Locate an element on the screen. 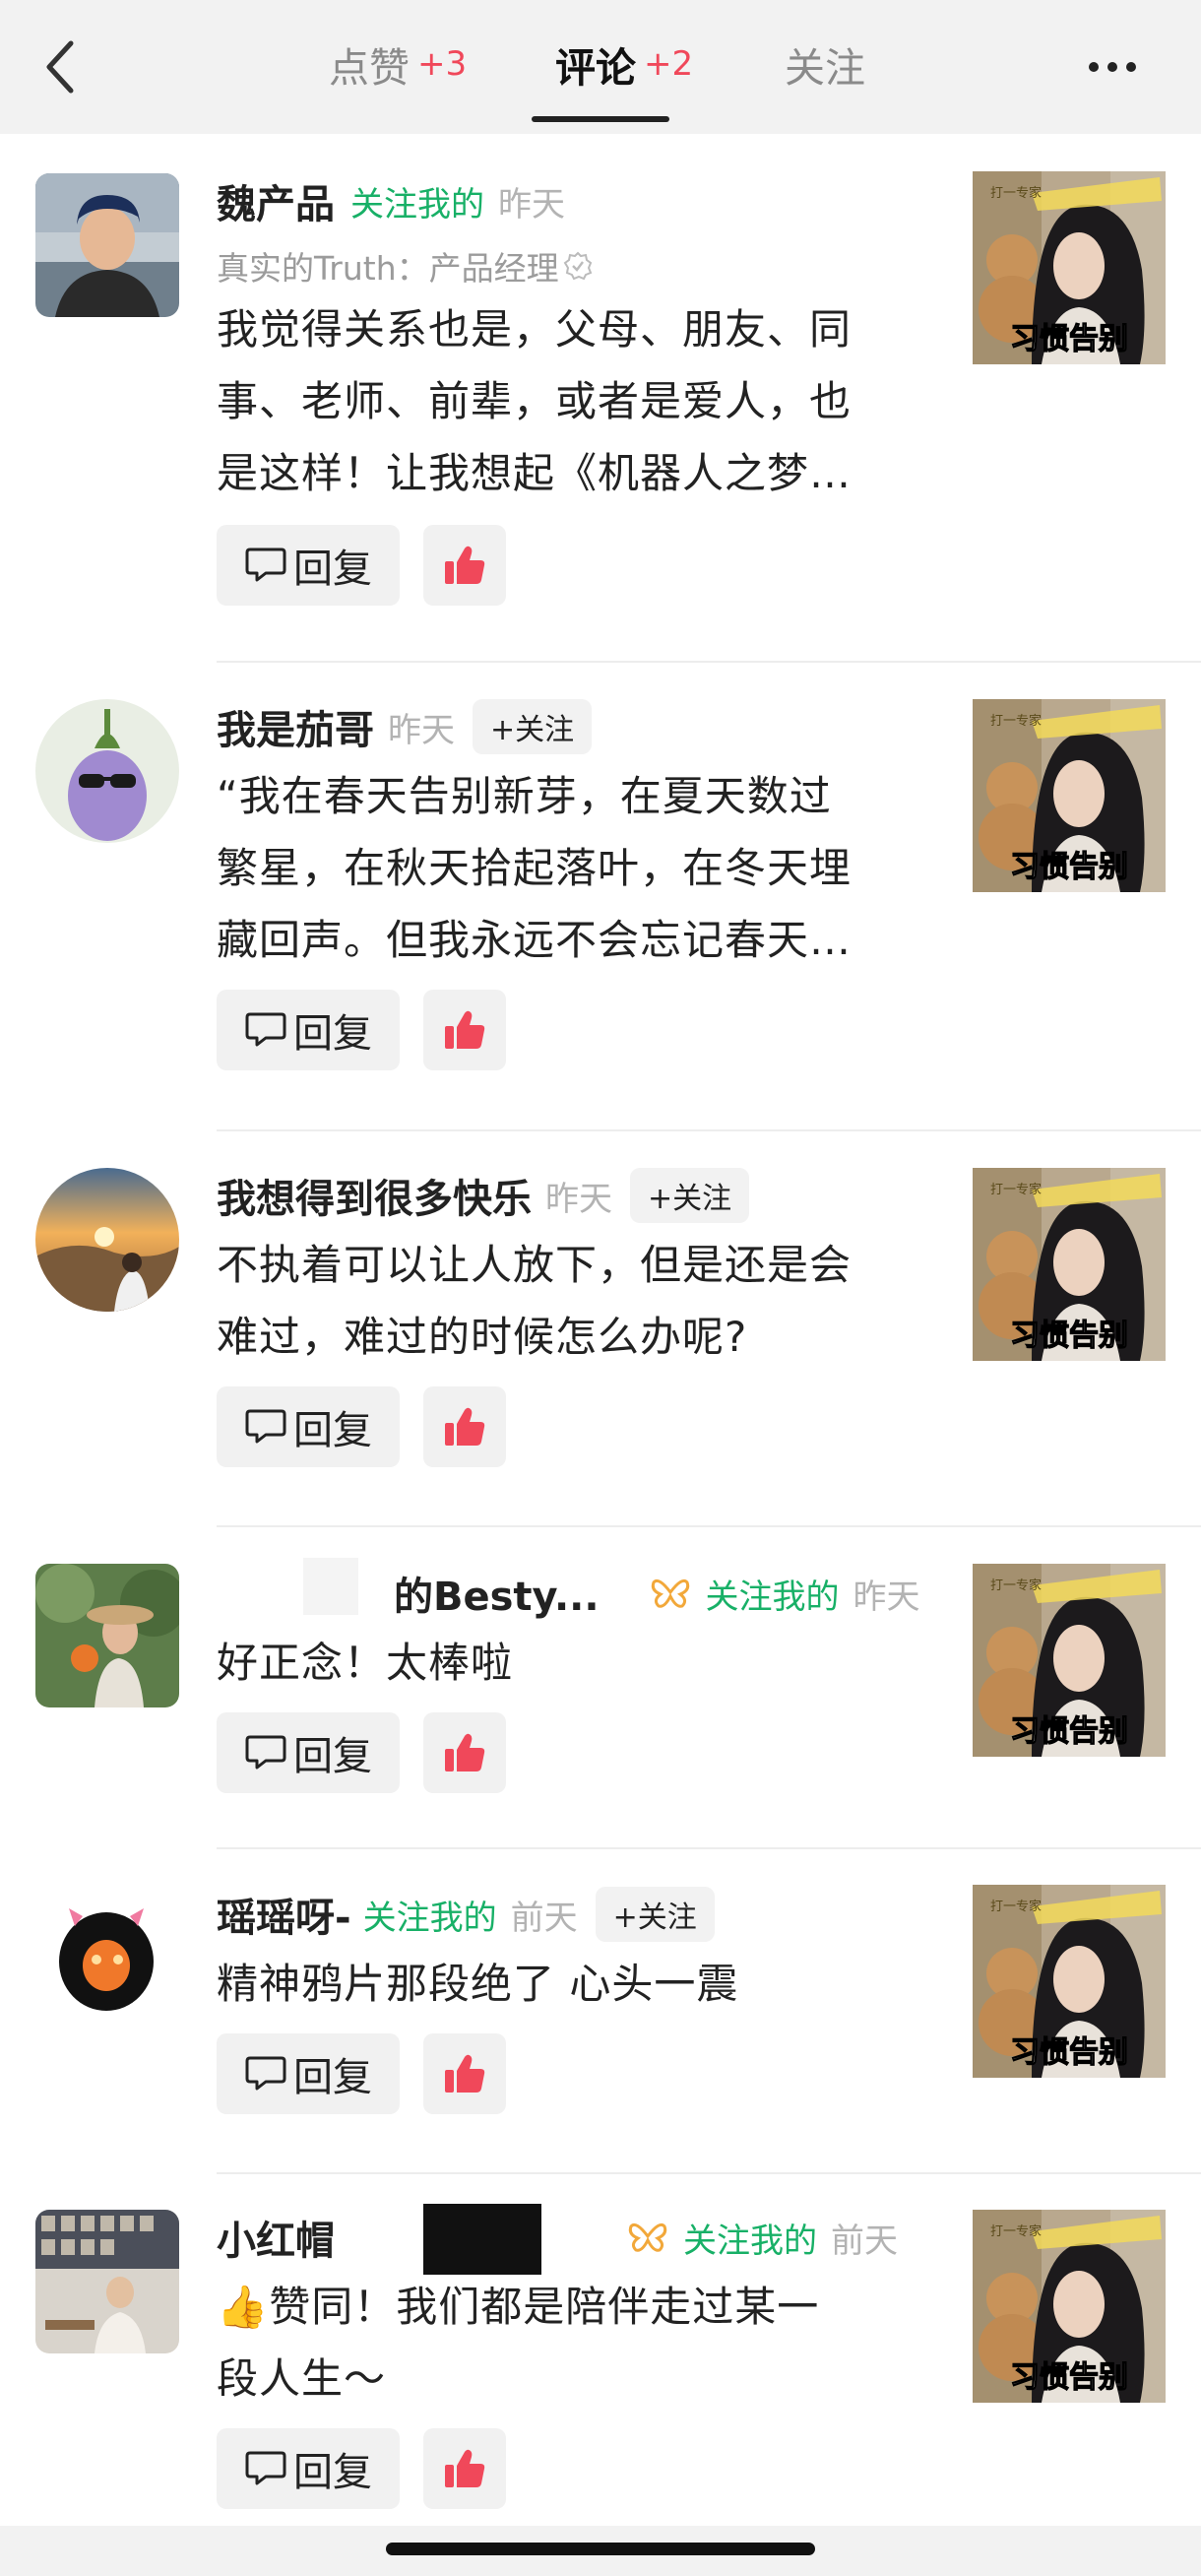 This screenshot has height=2576, width=1201. active-tab-indicator is located at coordinates (600, 119).